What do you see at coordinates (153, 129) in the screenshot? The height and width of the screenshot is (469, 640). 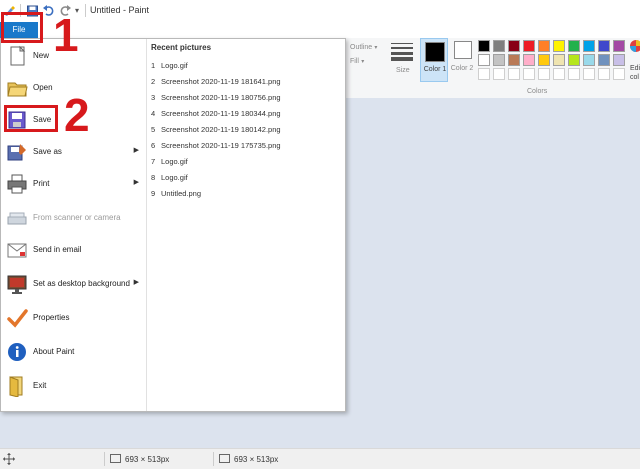 I see `recent-picture-number: 5` at bounding box center [153, 129].